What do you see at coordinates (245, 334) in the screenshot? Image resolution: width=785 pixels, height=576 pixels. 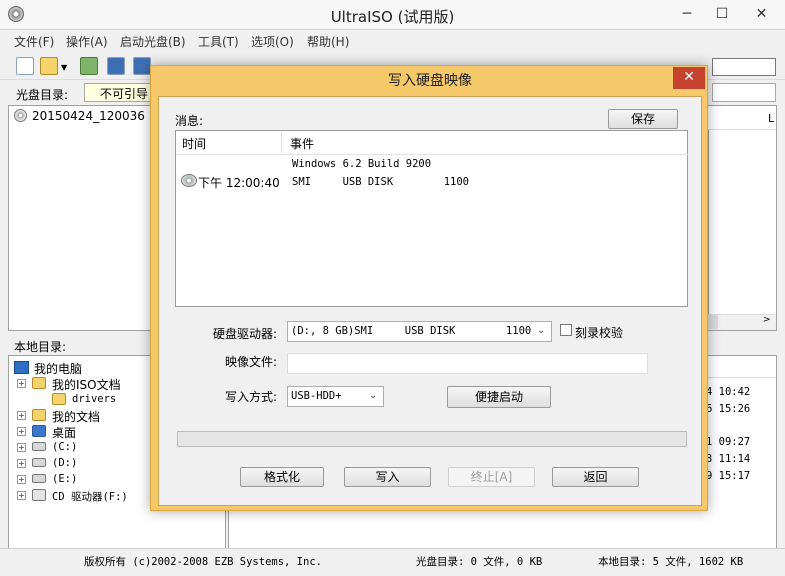 I see `drive-label: 硬盘驱动器:` at bounding box center [245, 334].